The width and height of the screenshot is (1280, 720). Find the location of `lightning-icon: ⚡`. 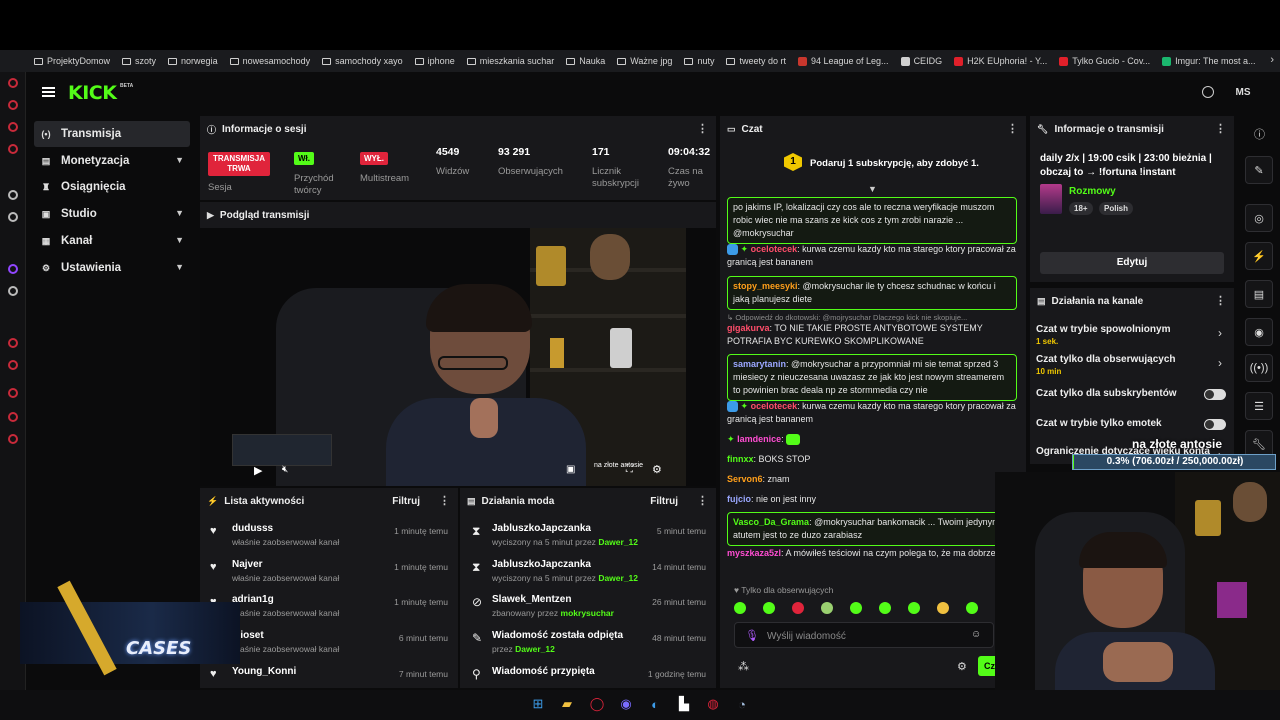

lightning-icon: ⚡ is located at coordinates (1259, 256).